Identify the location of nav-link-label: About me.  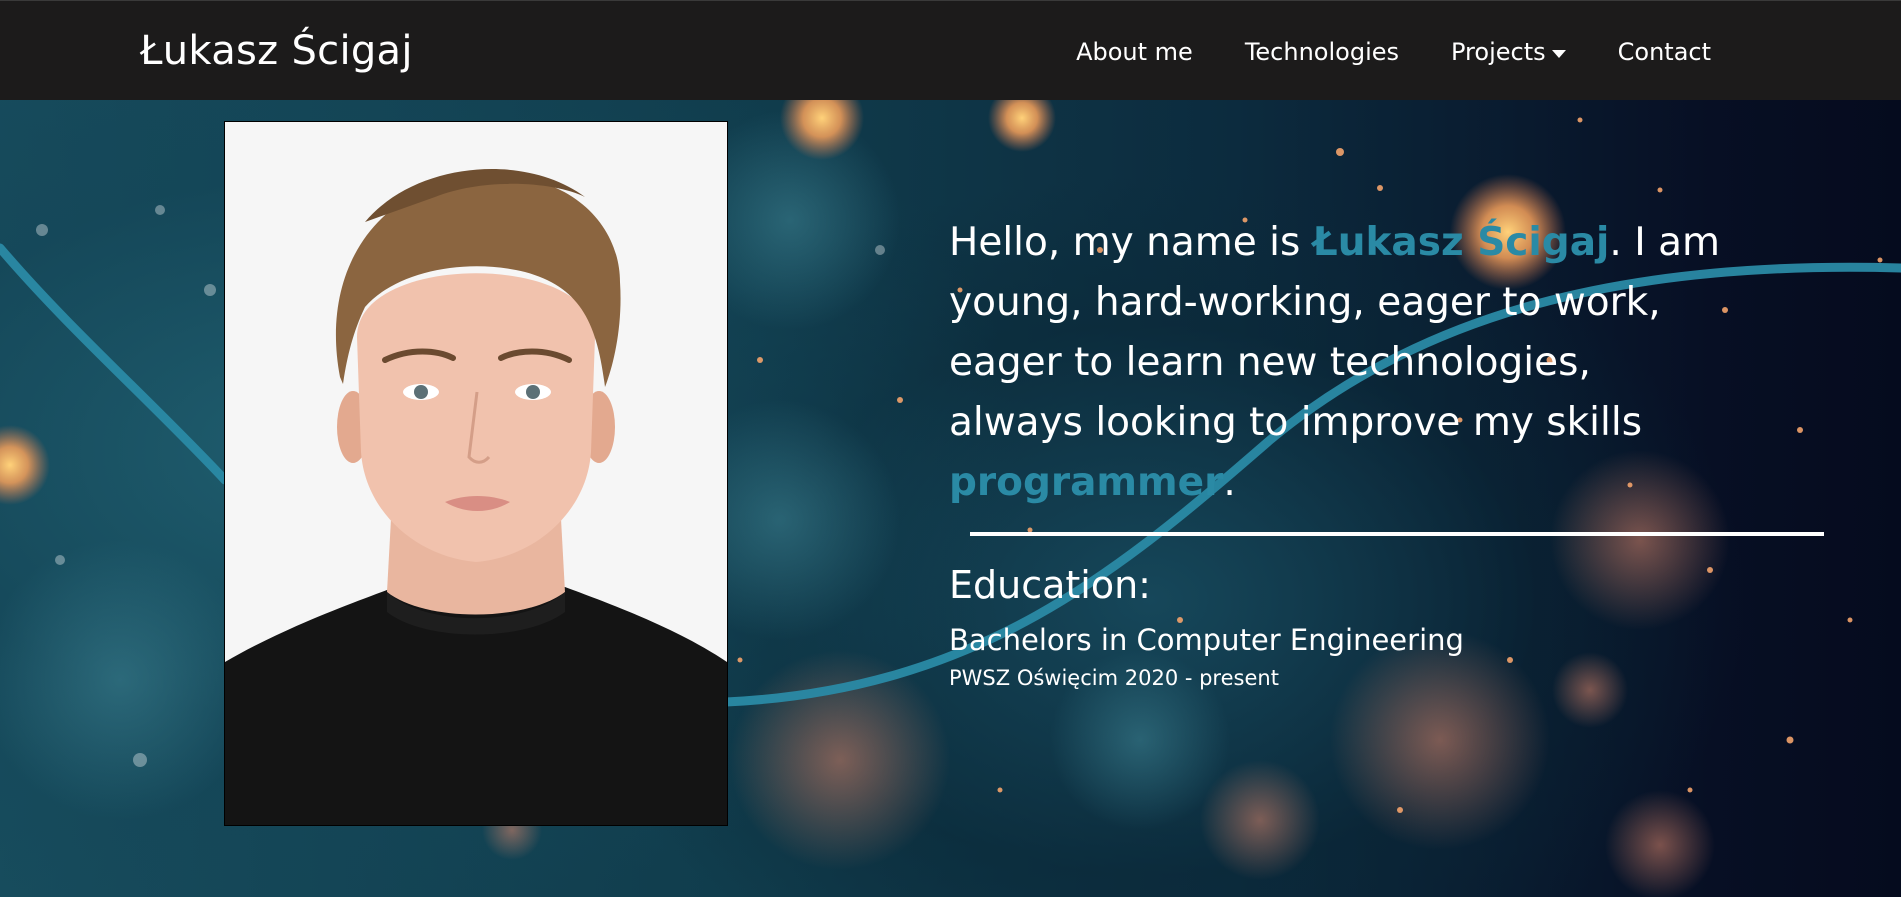
(1134, 52).